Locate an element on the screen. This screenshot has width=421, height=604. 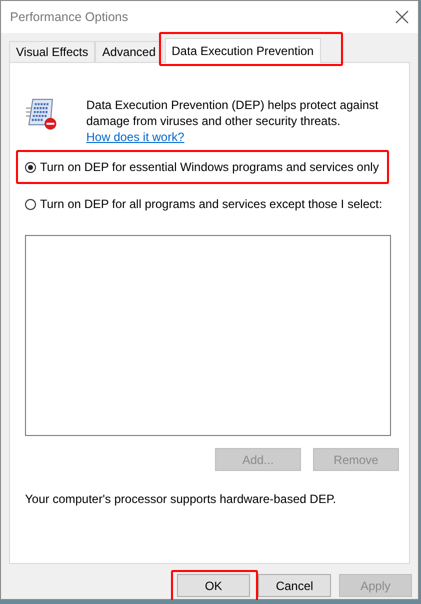
status-text: Your computer's processor supports hardware-based DEP. is located at coordinates (181, 499).